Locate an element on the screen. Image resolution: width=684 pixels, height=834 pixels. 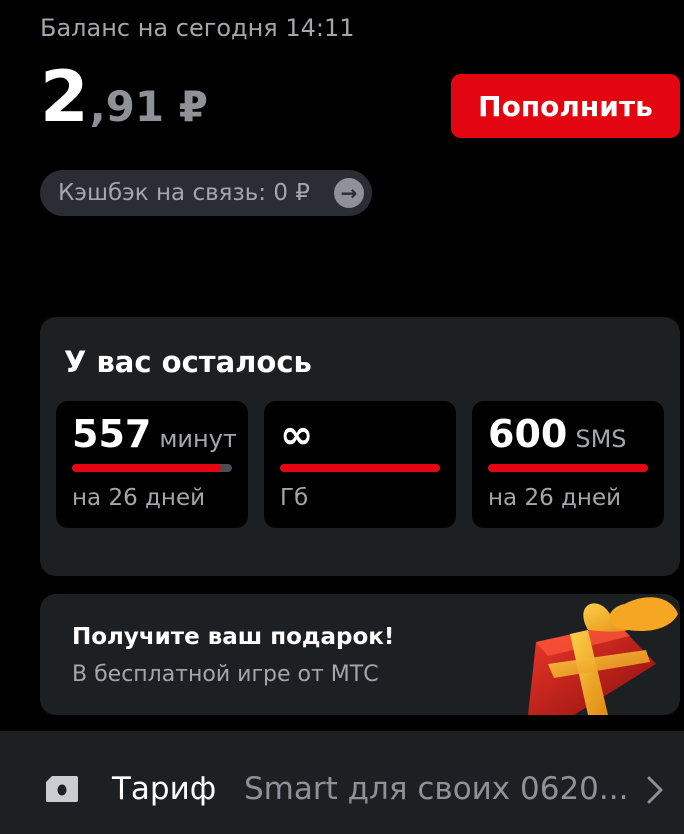
tariff-label: Тариф is located at coordinates (164, 789).